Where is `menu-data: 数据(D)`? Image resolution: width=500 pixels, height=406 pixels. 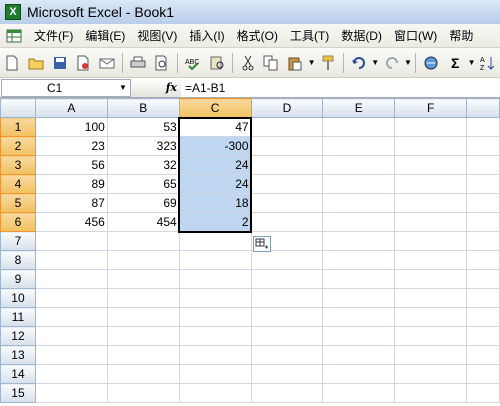 menu-data: 数据(D) is located at coordinates (361, 35).